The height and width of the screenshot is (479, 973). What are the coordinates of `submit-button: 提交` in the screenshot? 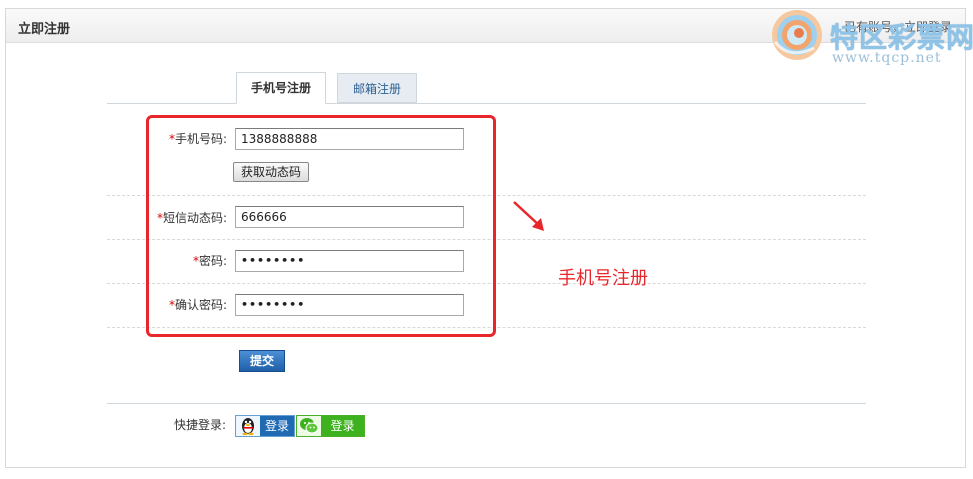 It's located at (262, 361).